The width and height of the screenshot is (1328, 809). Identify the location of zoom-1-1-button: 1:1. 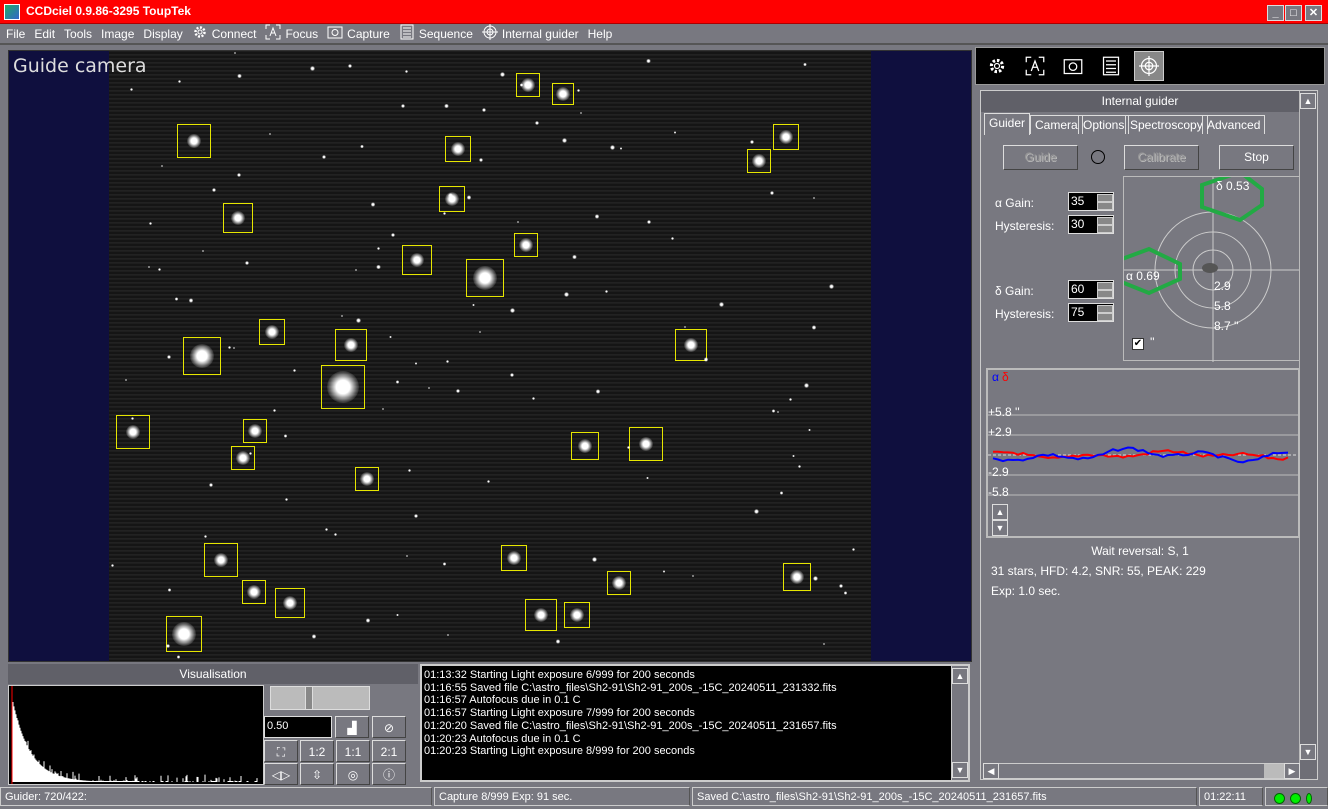
(353, 751).